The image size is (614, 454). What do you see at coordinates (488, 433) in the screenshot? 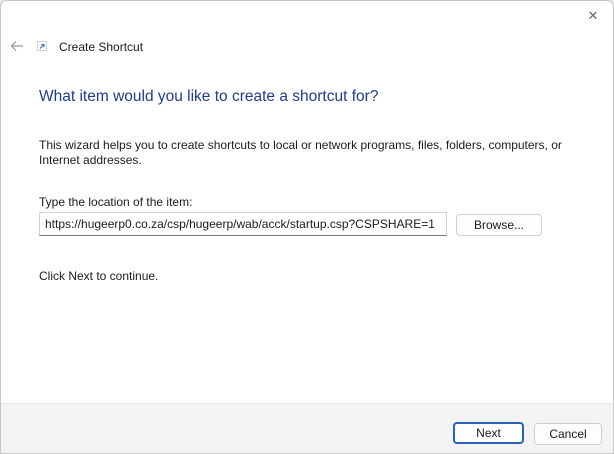
I see `next-button: Next` at bounding box center [488, 433].